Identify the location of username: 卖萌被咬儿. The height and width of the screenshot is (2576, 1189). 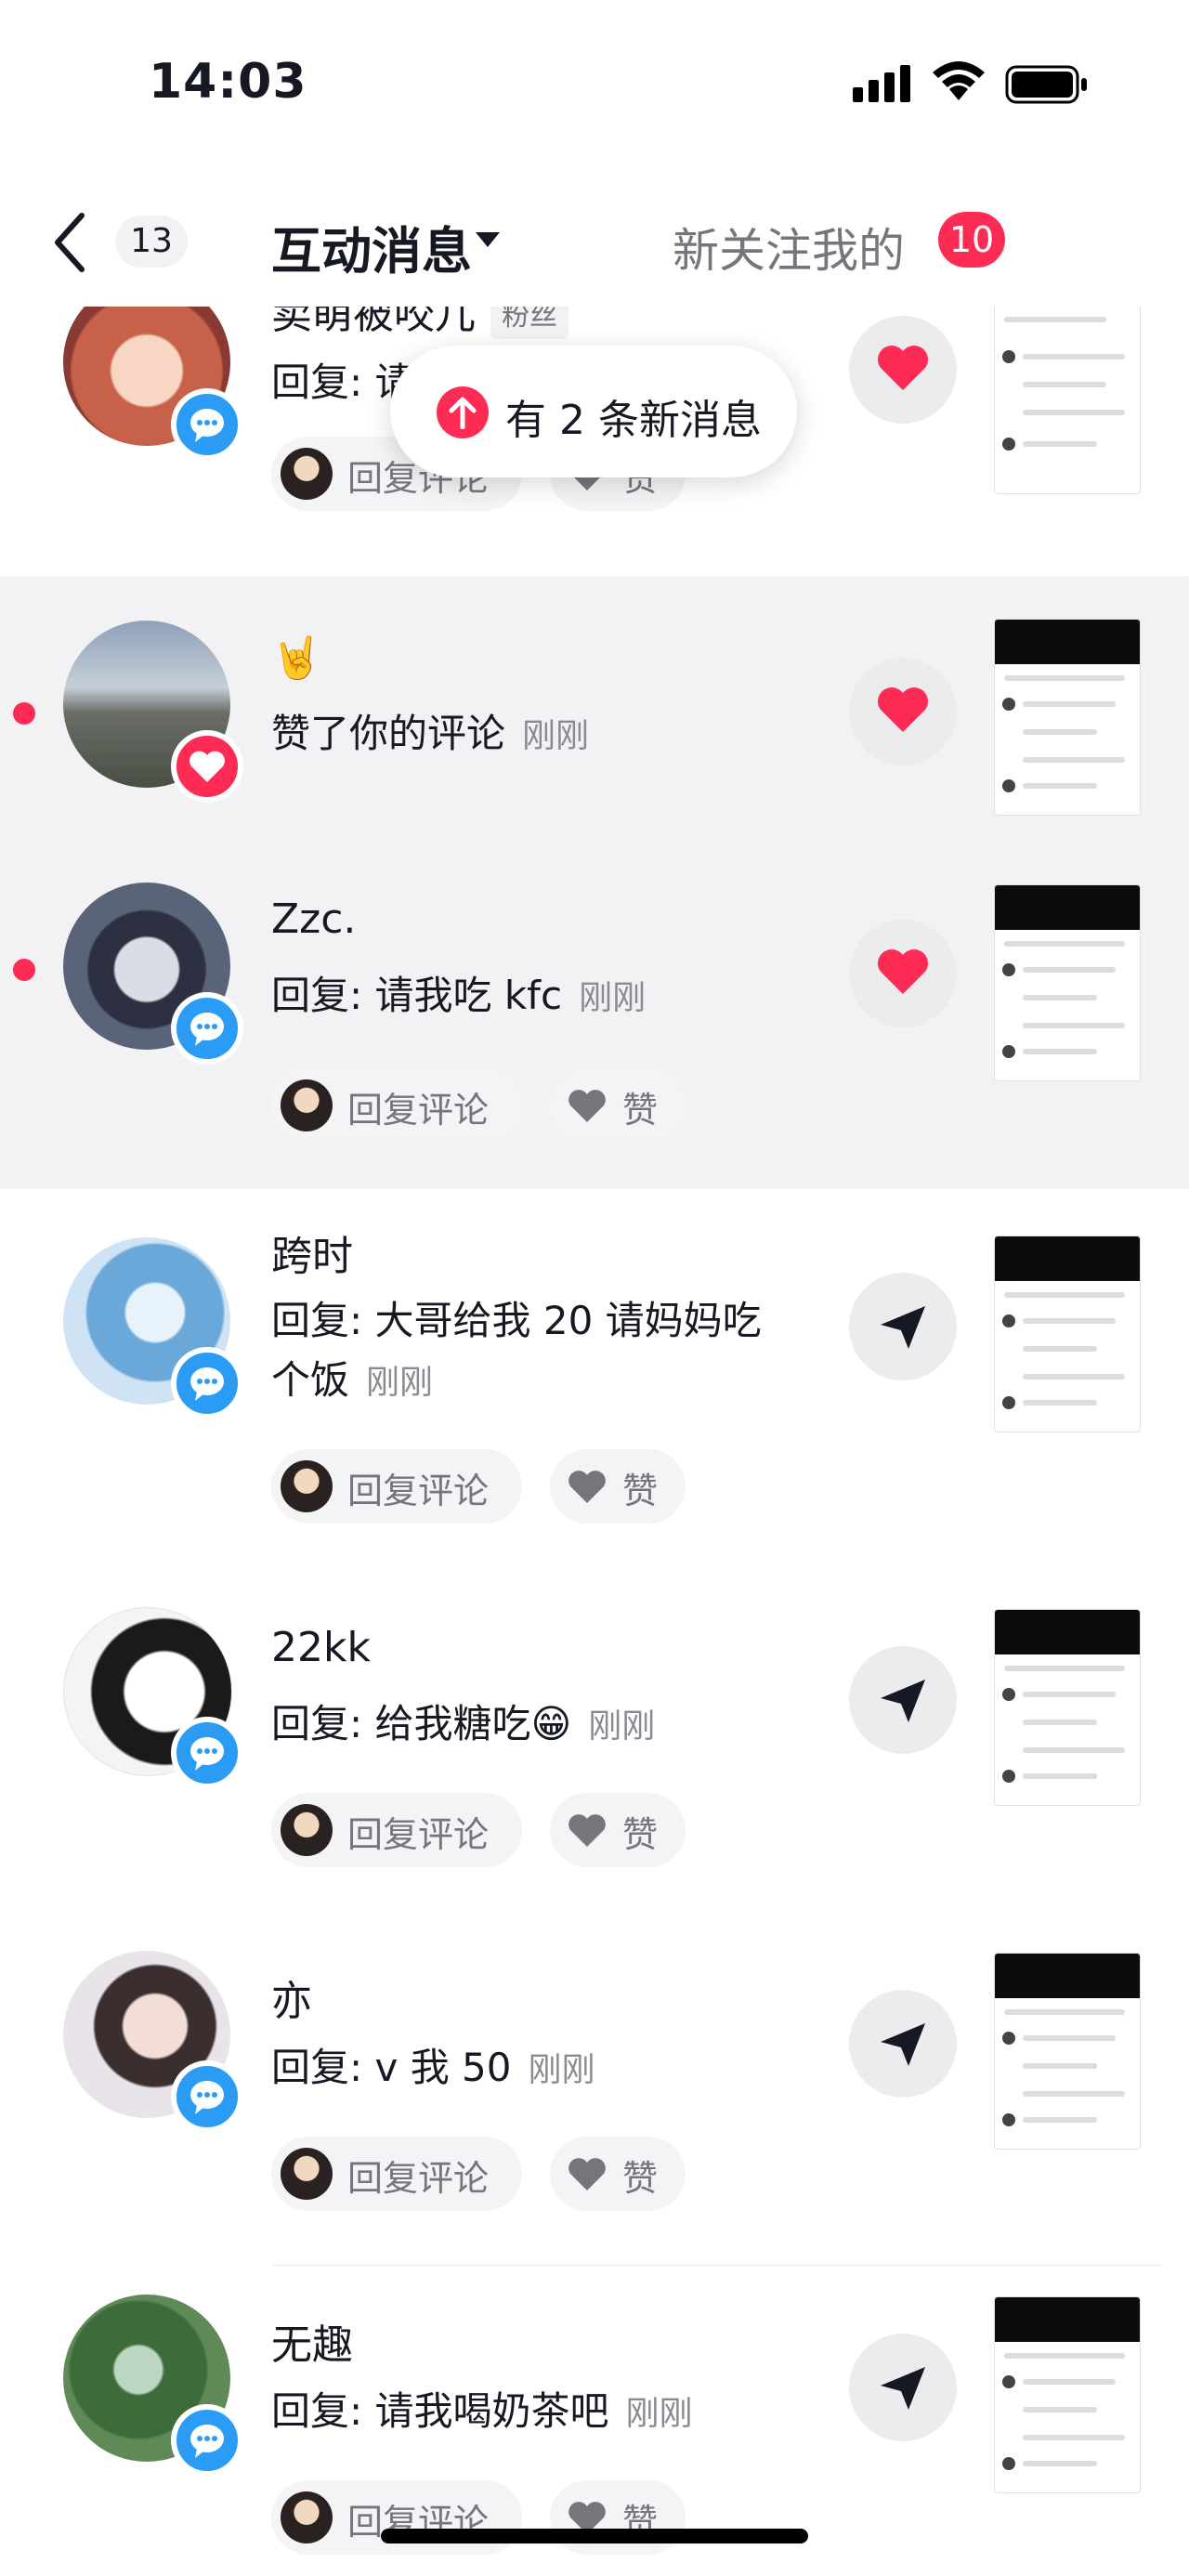
(374, 322).